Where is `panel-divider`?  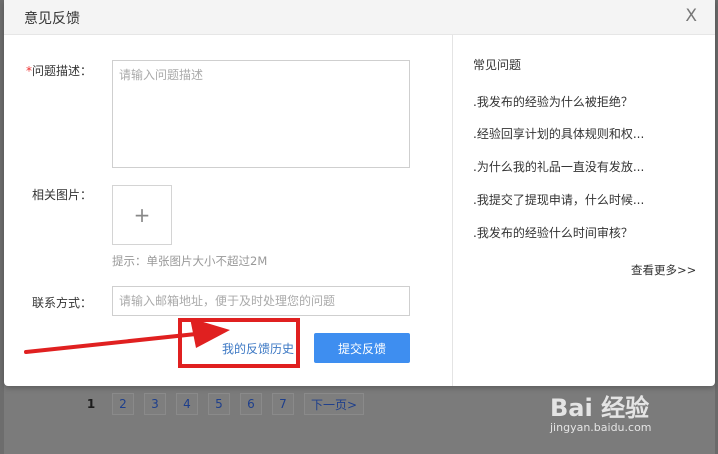
panel-divider is located at coordinates (452, 210).